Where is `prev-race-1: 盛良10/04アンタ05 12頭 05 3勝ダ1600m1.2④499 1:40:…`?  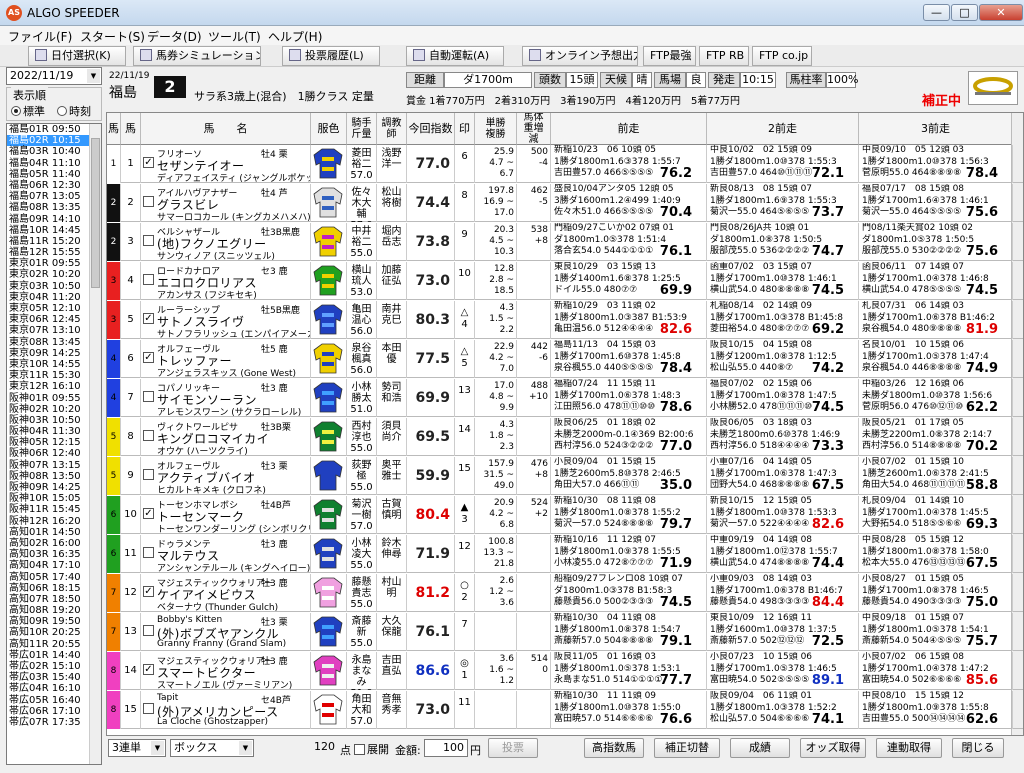 prev-race-1: 盛良10/04アンタ05 12頭 05 3勝ダ1600m1.2④499 1:40:… is located at coordinates (629, 203).